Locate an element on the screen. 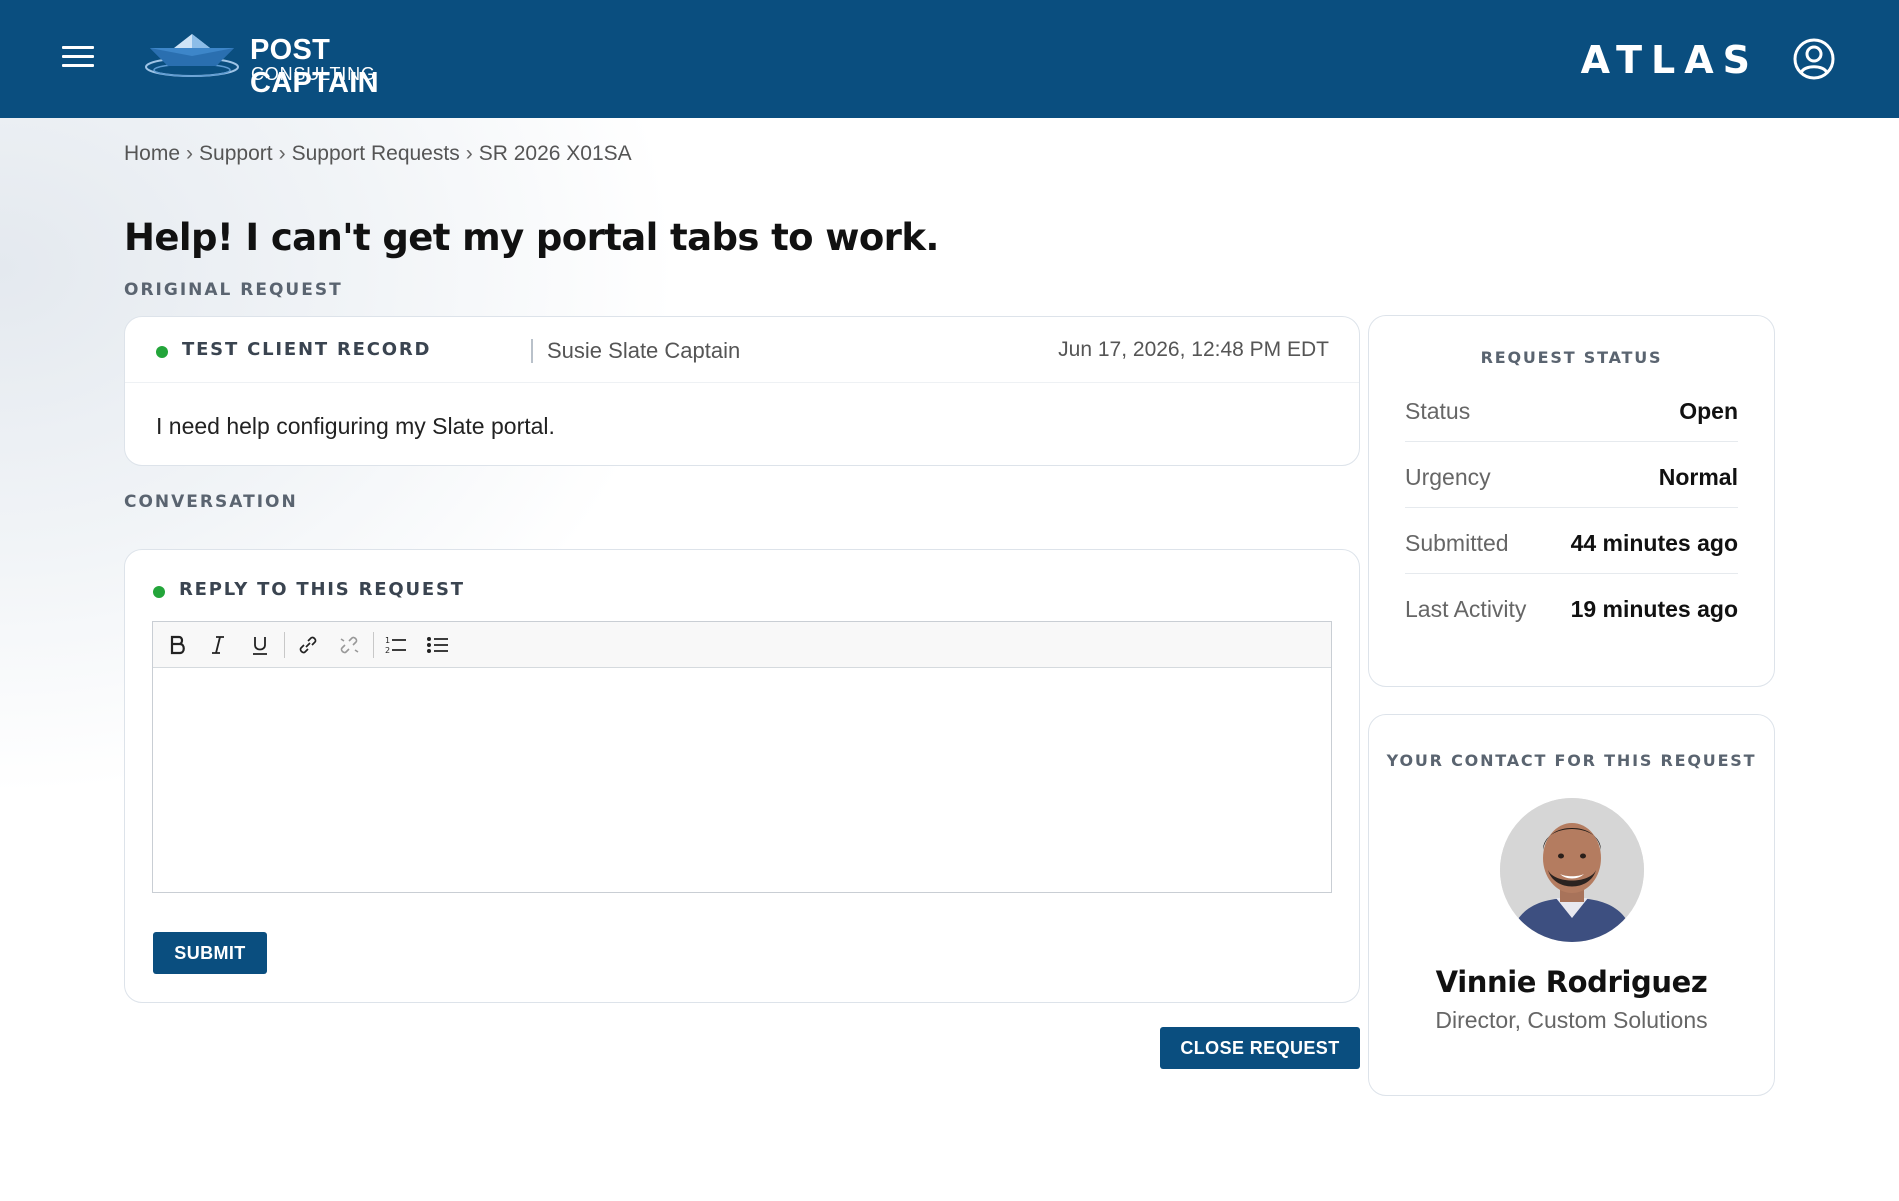 This screenshot has width=1899, height=1201. status-row-status: Status Open is located at coordinates (1571, 409).